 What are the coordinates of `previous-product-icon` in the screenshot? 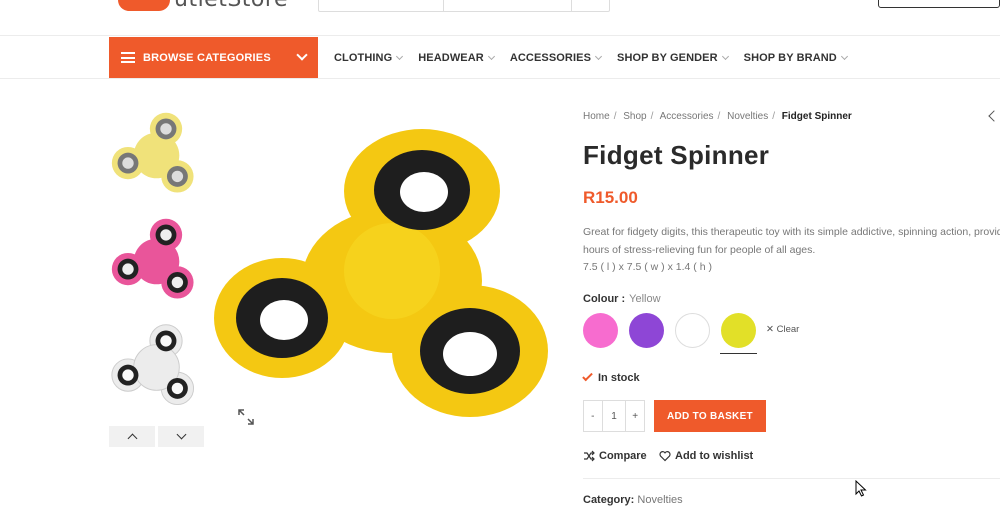 It's located at (994, 116).